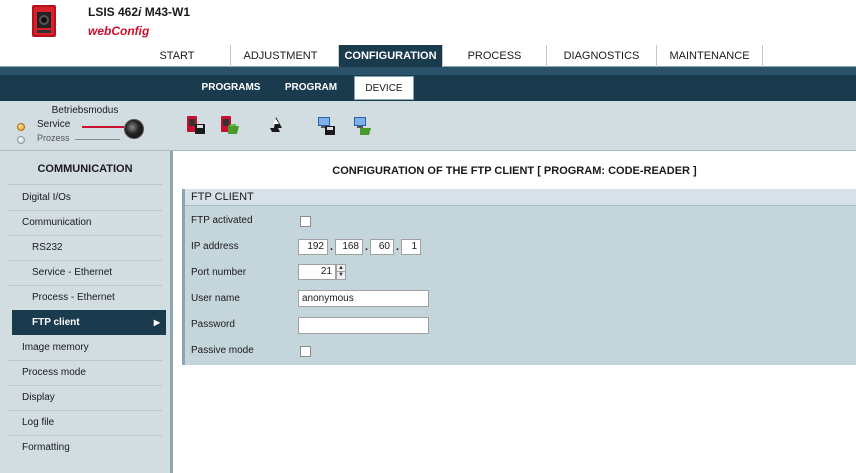 This screenshot has width=856, height=473. What do you see at coordinates (317, 272) in the screenshot?
I see `port-number-input: 21` at bounding box center [317, 272].